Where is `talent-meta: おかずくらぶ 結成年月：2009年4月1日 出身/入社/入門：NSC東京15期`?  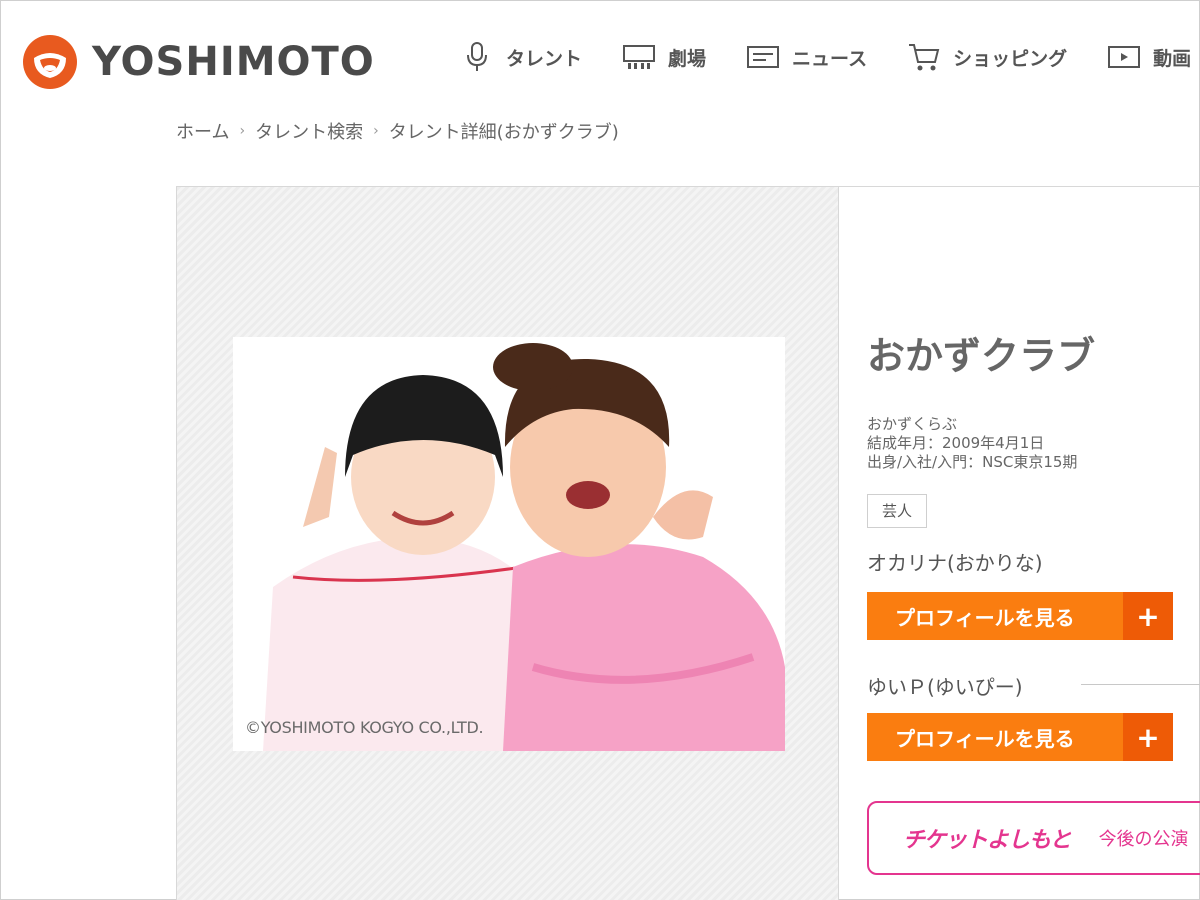 talent-meta: おかずくらぶ 結成年月：2009年4月1日 出身/入社/入門：NSC東京15期 is located at coordinates (972, 443).